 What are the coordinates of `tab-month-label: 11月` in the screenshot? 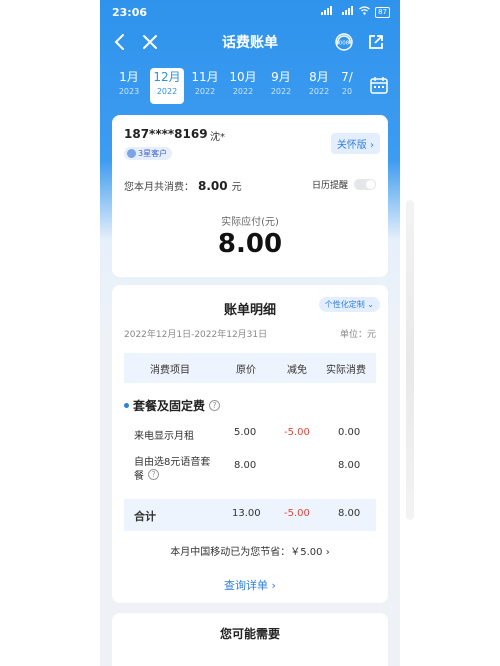 It's located at (205, 77).